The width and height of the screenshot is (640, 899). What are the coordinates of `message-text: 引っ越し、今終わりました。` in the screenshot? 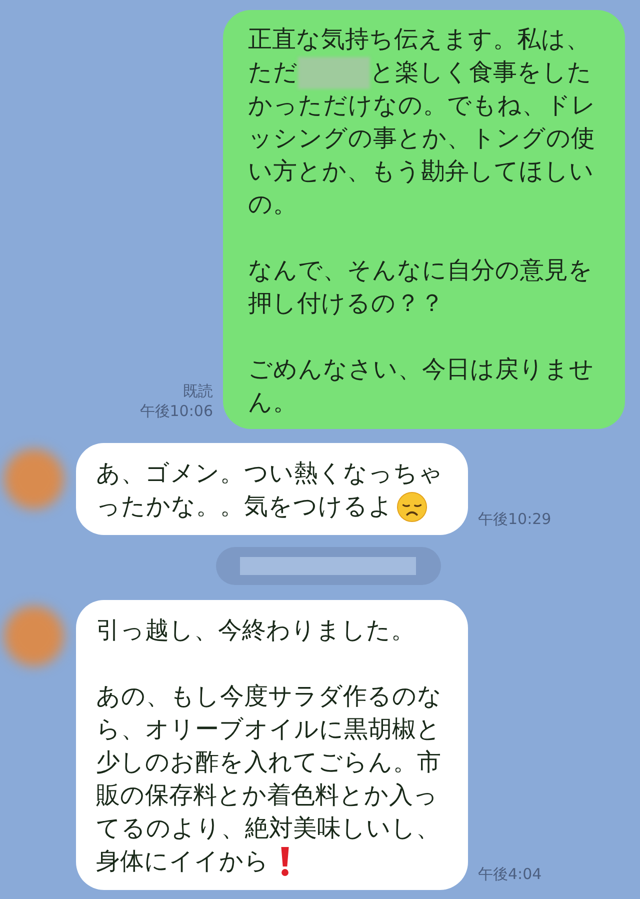 It's located at (256, 630).